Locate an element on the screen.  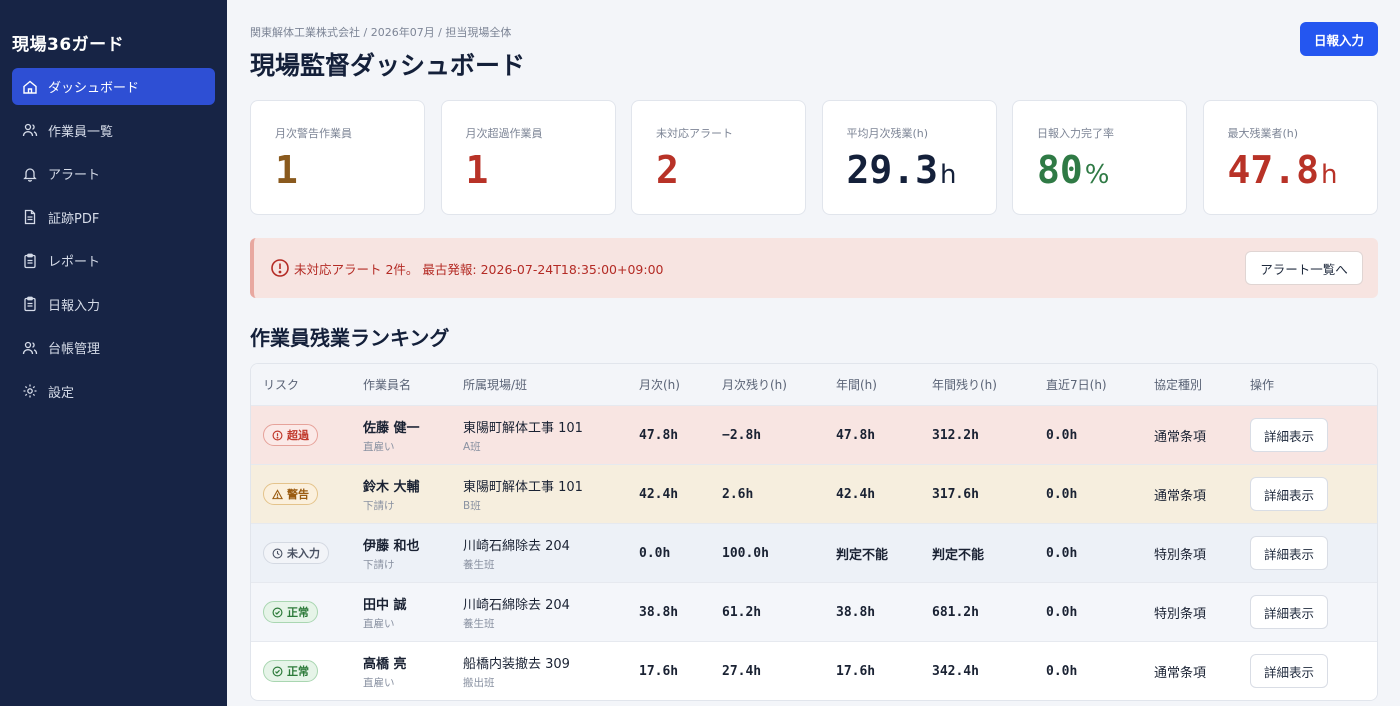
card-label: 未対応アラート is located at coordinates (694, 133).